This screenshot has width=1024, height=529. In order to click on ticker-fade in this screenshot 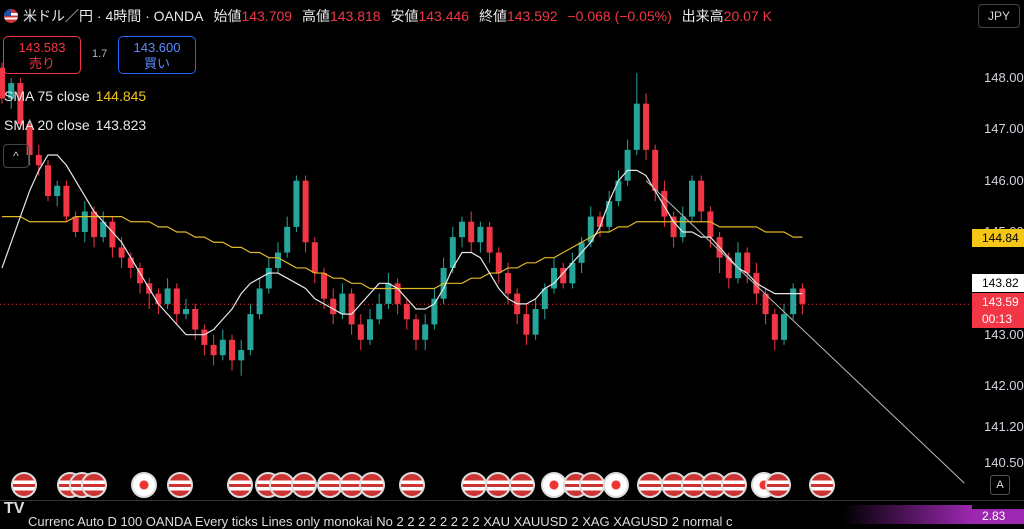, I will do `click(907, 514)`.